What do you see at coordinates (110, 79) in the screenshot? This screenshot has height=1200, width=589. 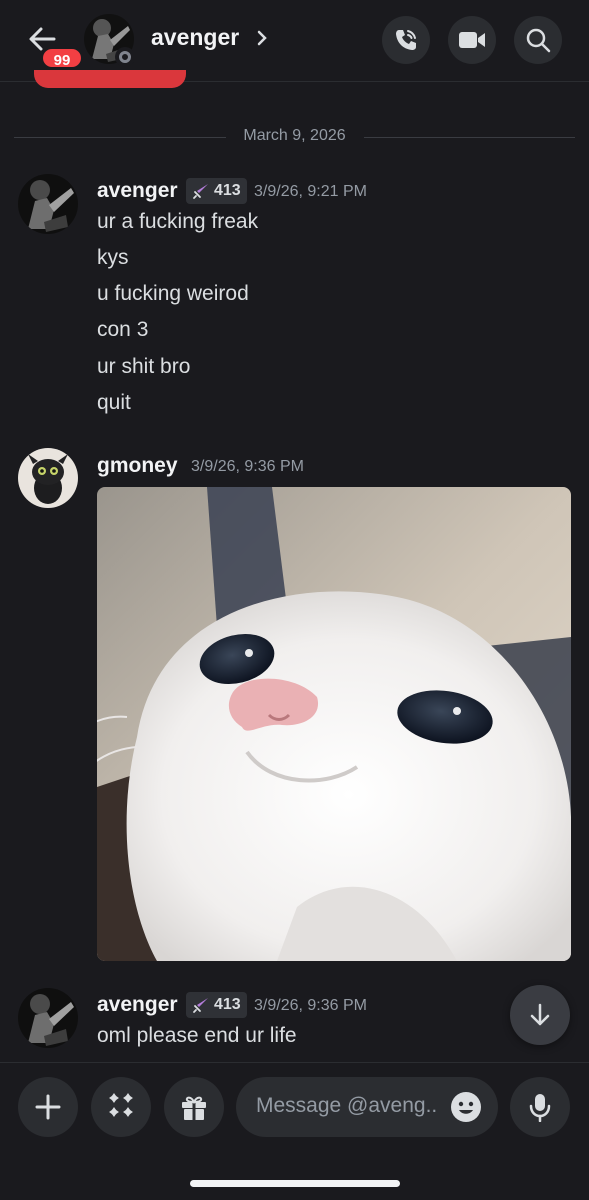 I see `banner-remnant` at bounding box center [110, 79].